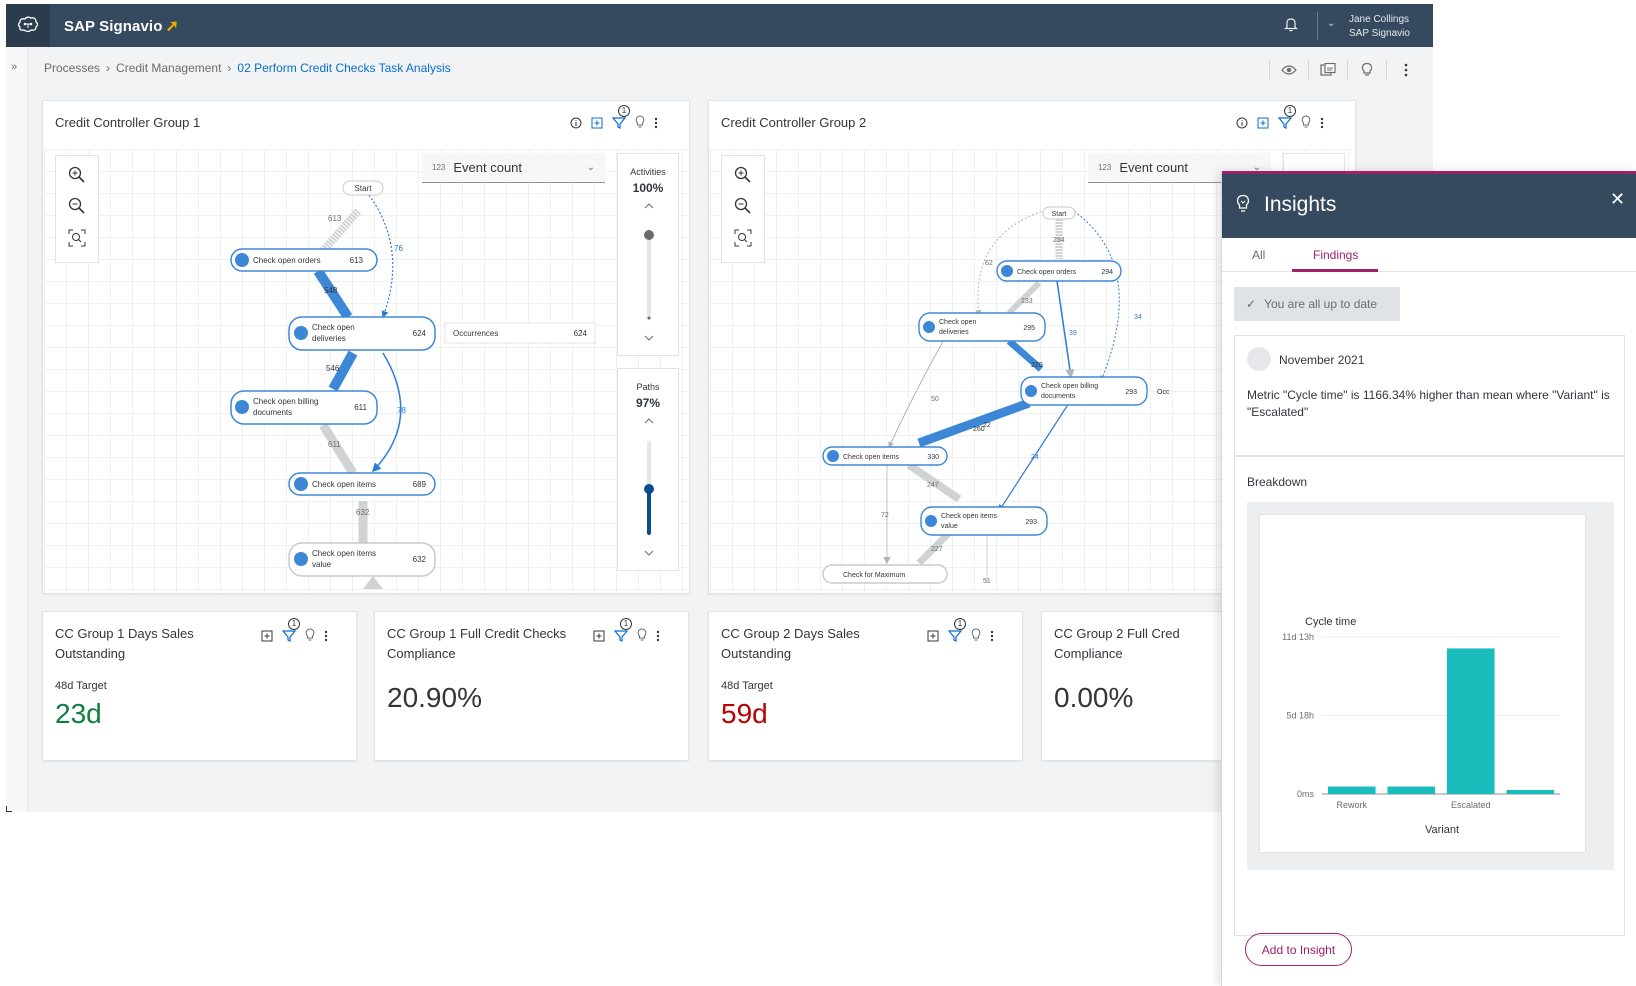  Describe the element at coordinates (28, 25) in the screenshot. I see `app-launcher-icon` at that location.